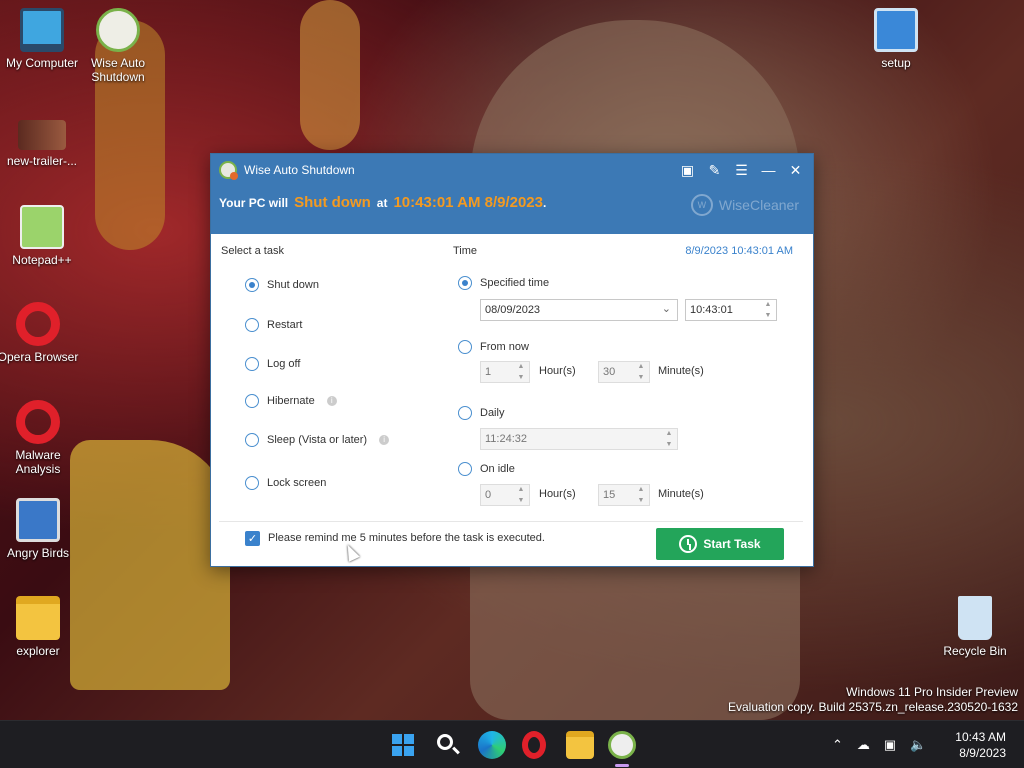 This screenshot has width=1024, height=768. Describe the element at coordinates (622, 745) in the screenshot. I see `wise-auto-shutdown-icon` at that location.